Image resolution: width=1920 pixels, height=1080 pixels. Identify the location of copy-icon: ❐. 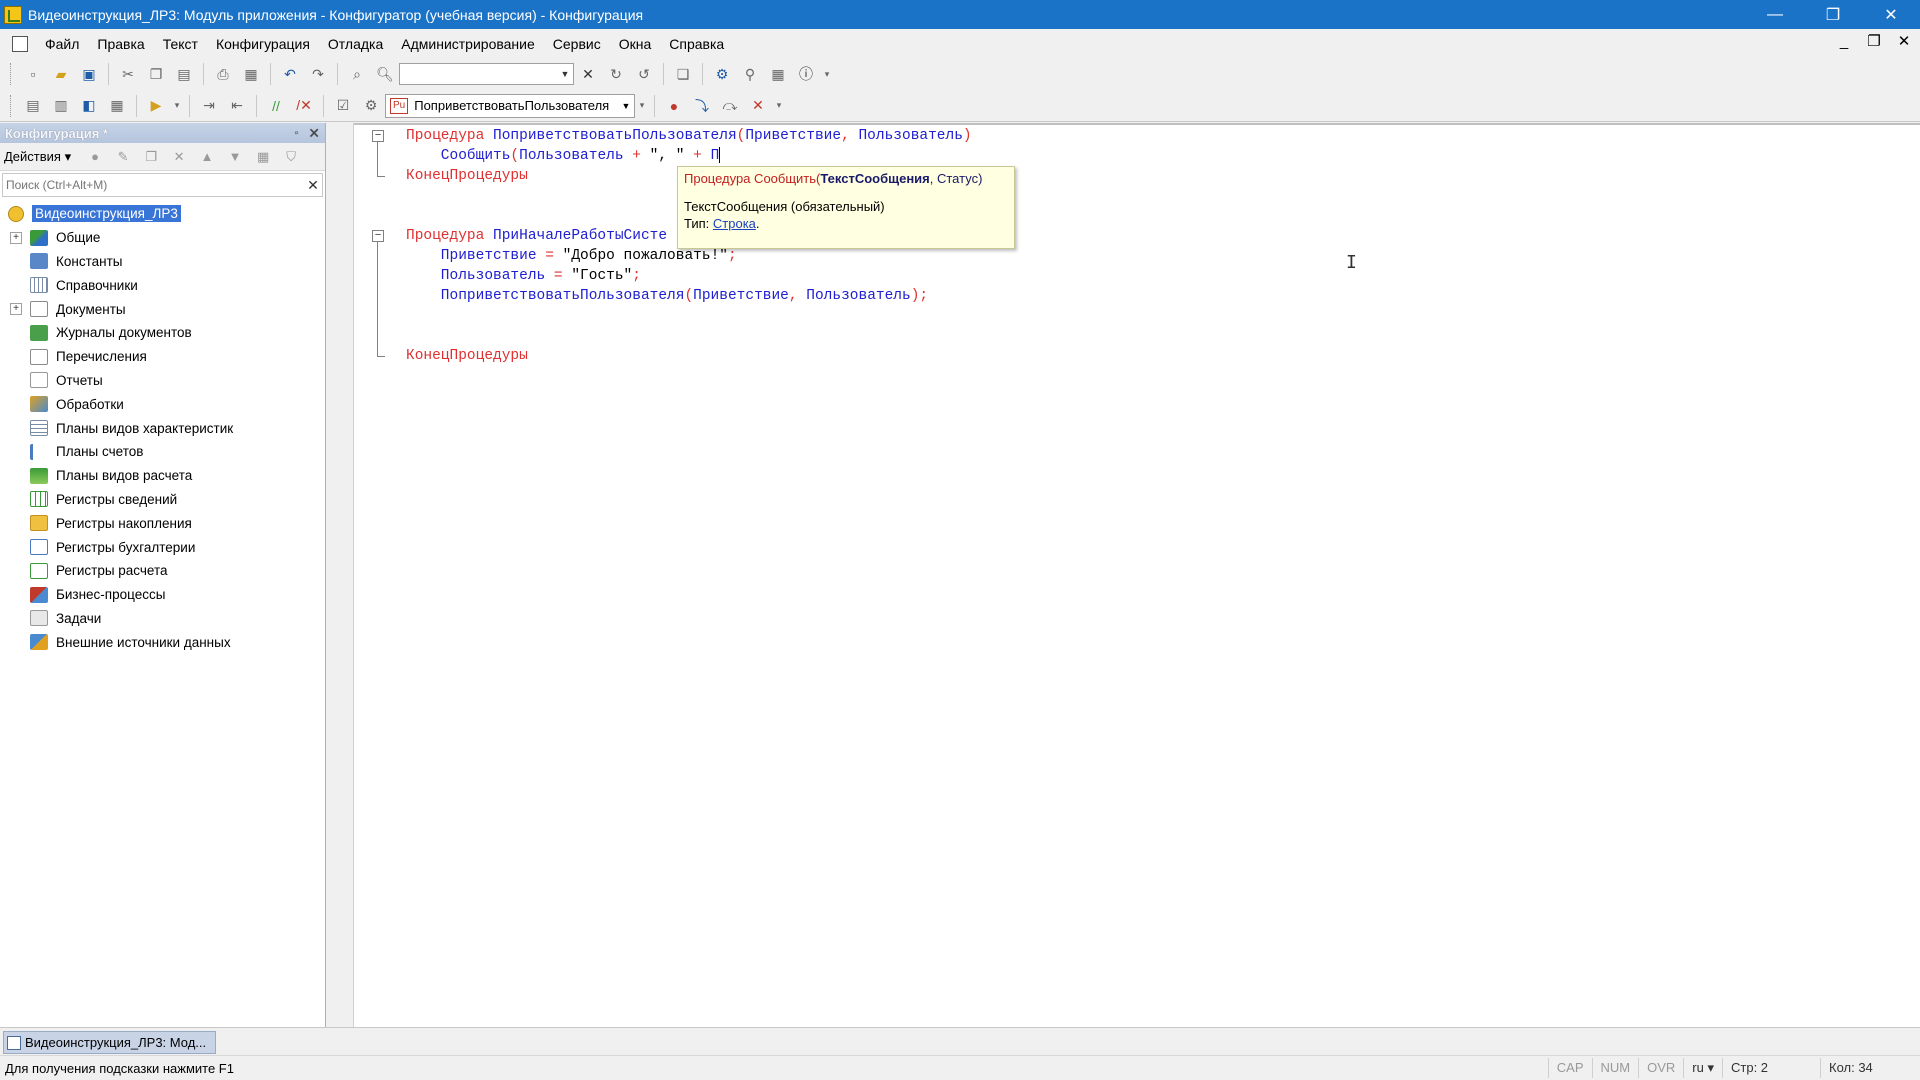
(156, 74).